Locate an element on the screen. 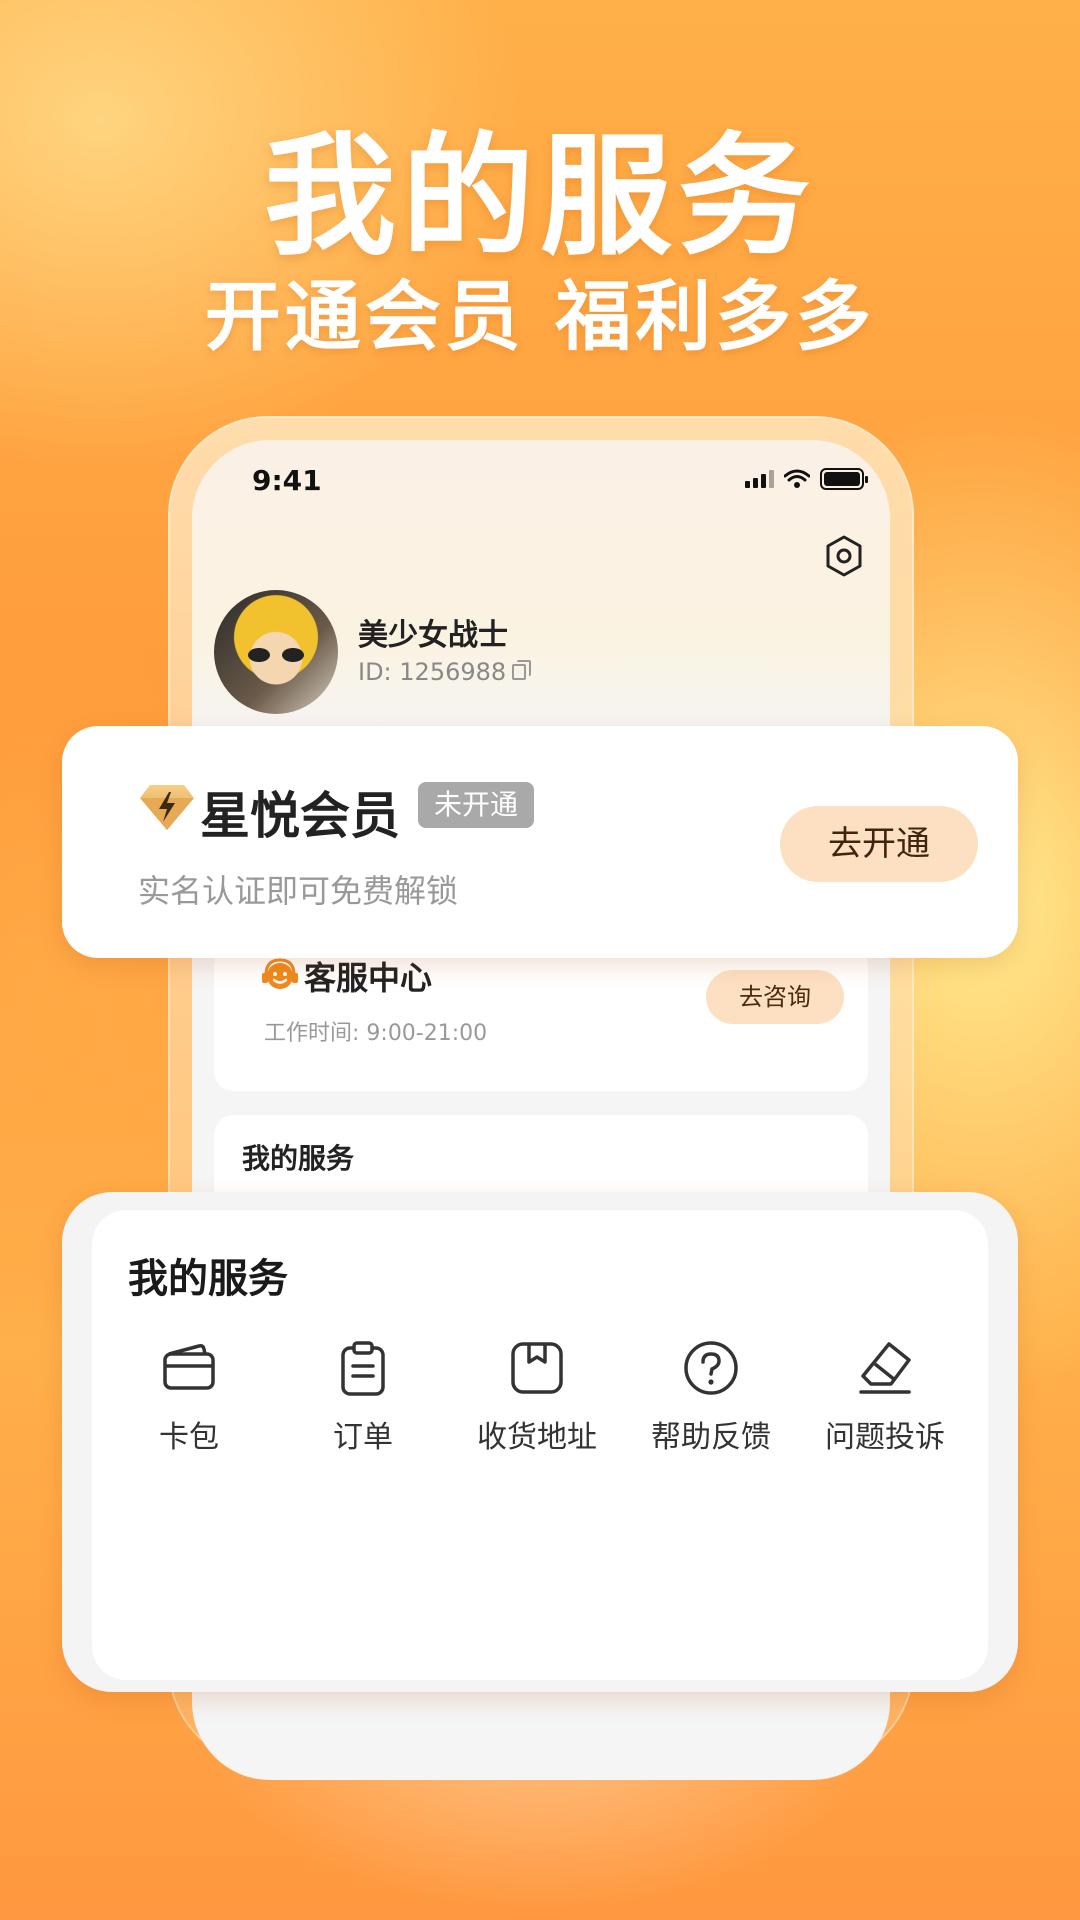  headset-icon is located at coordinates (280, 973).